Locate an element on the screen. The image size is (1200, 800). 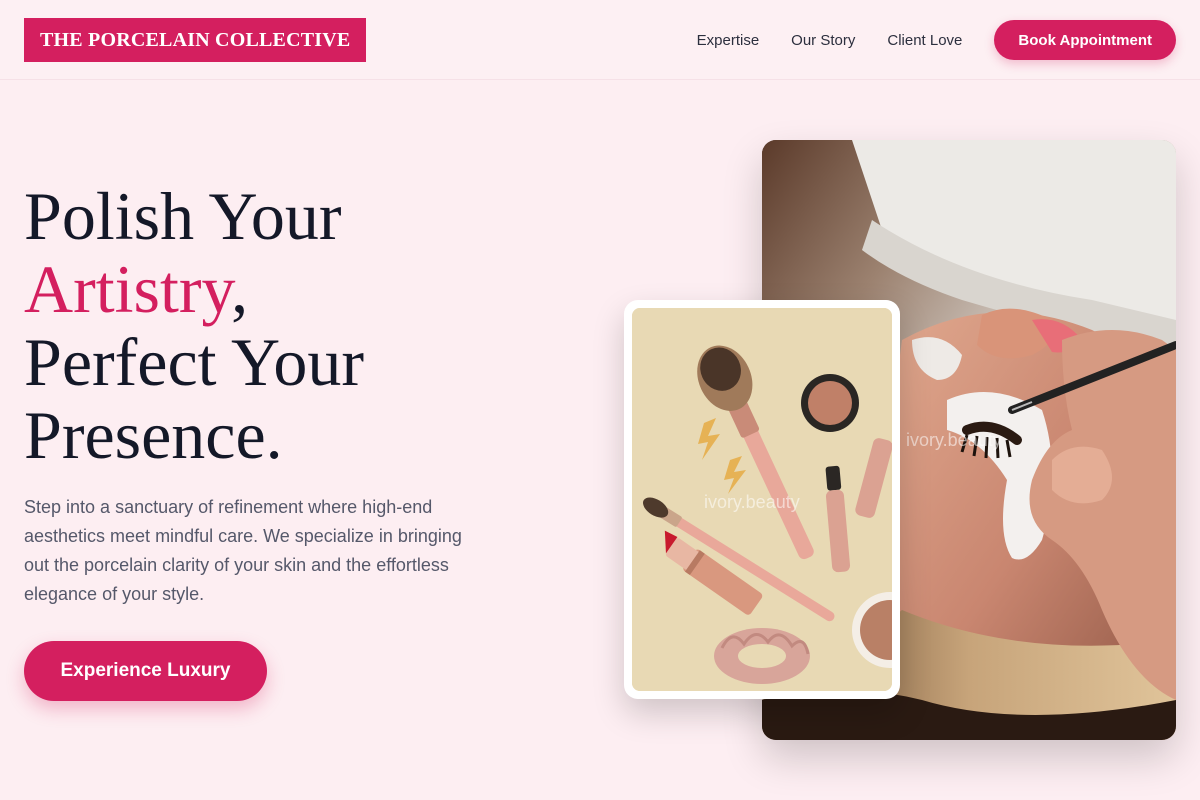
book-appointment-button: Book Appointment is located at coordinates (1085, 40).